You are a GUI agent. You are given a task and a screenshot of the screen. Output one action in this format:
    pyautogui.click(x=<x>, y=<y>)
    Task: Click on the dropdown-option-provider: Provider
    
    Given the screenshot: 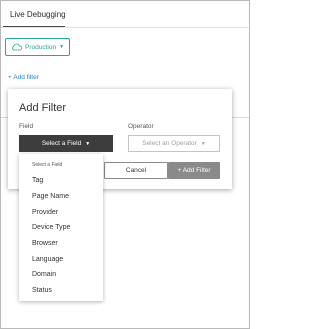 What is the action you would take?
    pyautogui.click(x=65, y=212)
    